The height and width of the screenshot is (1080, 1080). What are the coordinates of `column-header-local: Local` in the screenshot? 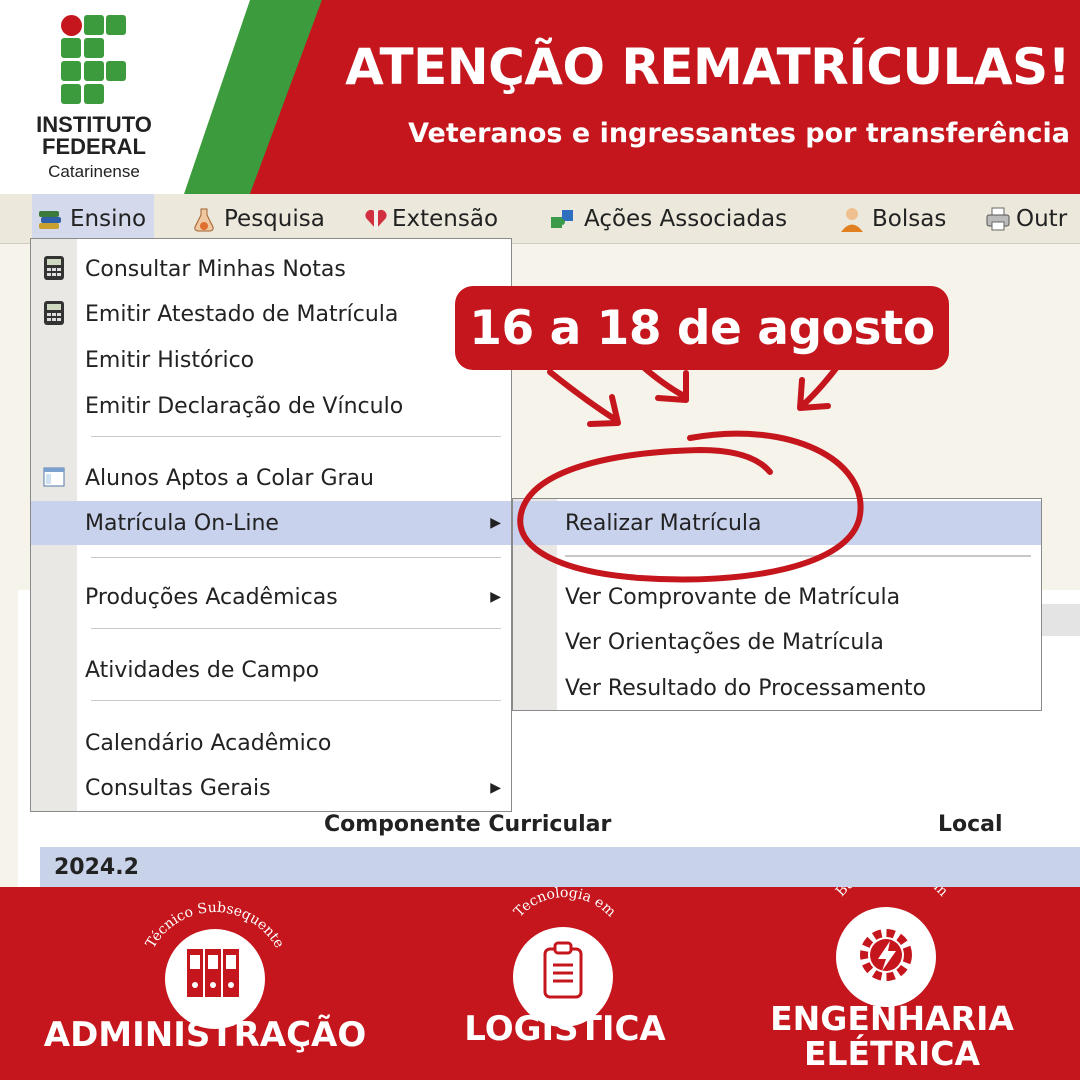 It's located at (970, 824).